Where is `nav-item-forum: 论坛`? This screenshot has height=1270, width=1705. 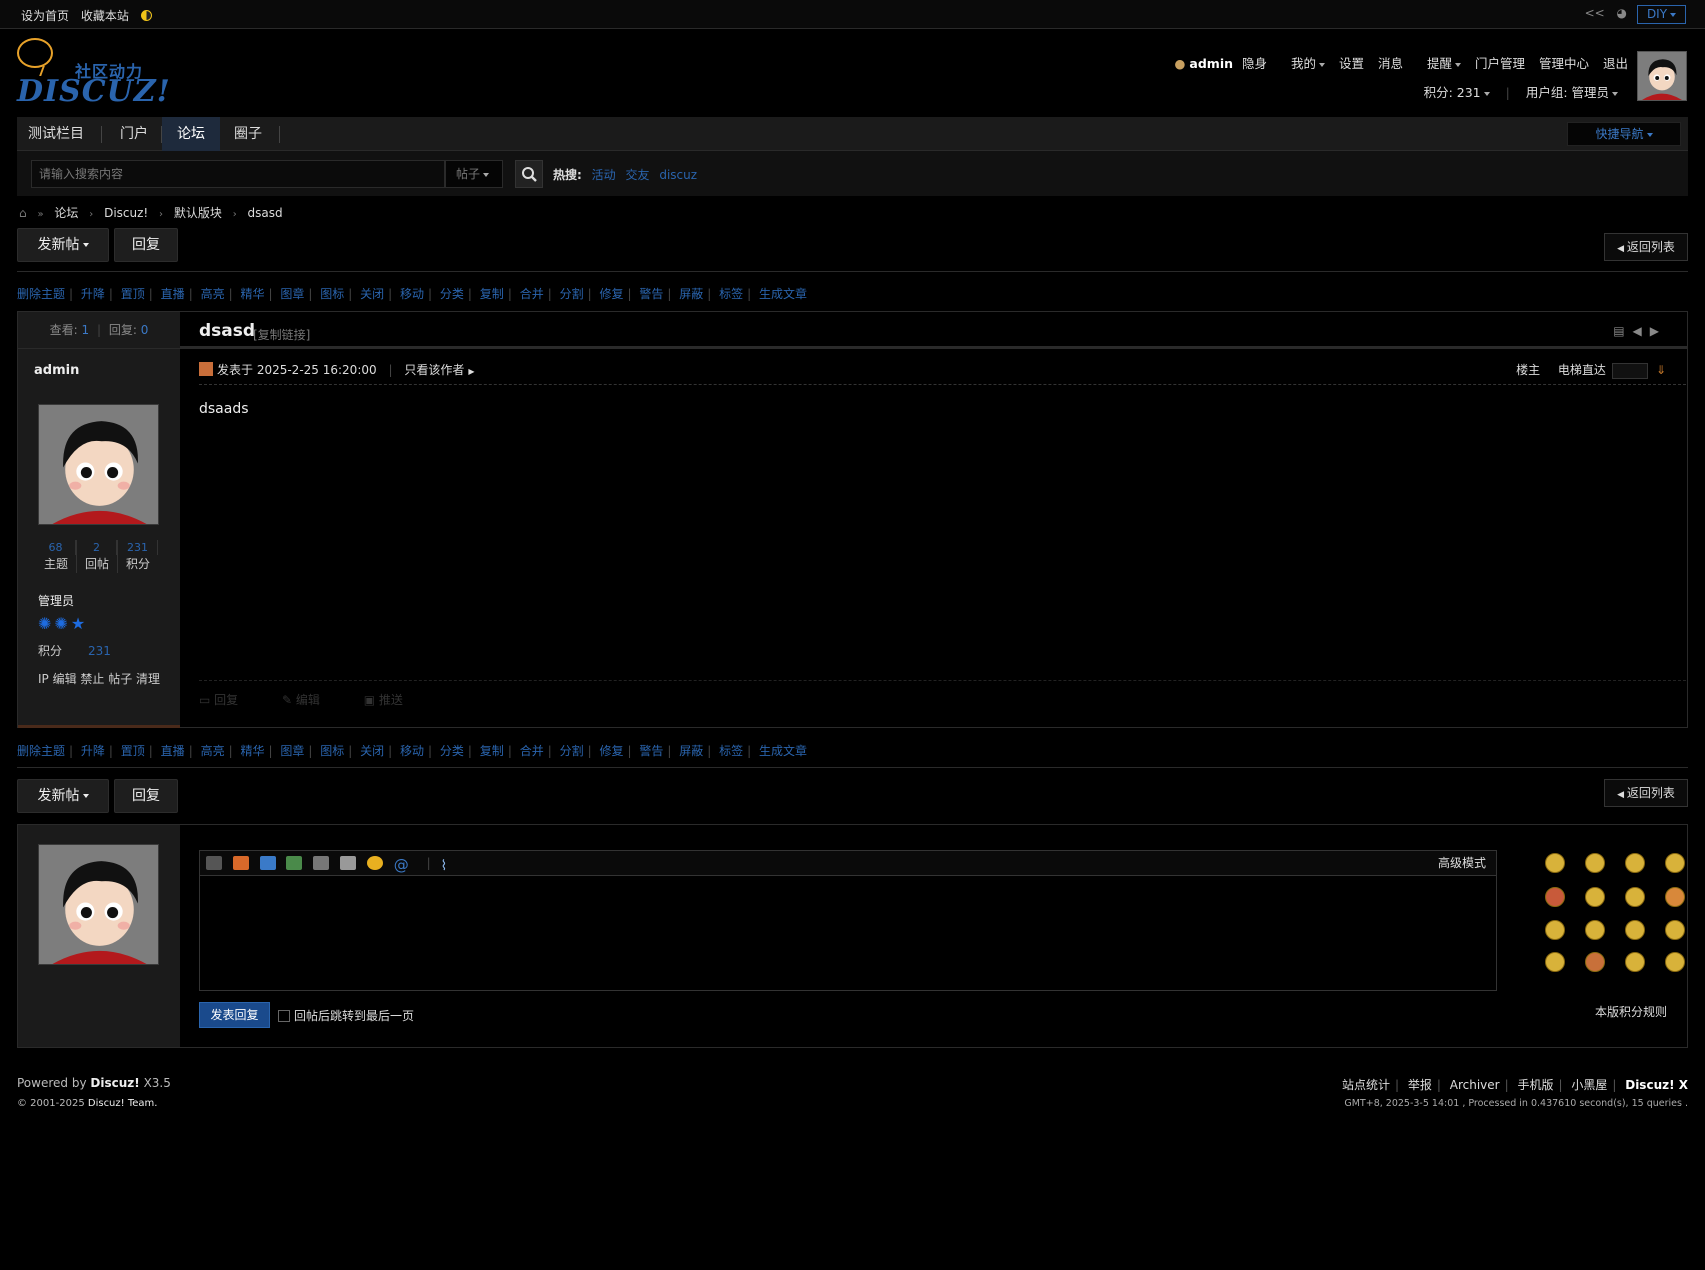 nav-item-forum: 论坛 is located at coordinates (191, 134).